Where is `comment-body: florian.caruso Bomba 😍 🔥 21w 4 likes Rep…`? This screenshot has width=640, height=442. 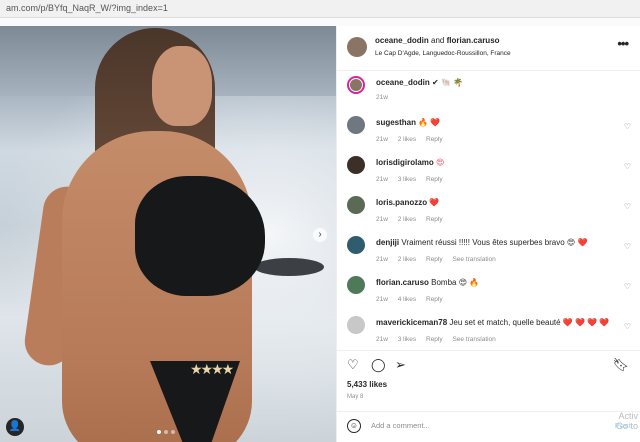 comment-body: florian.caruso Bomba 😍 🔥 21w 4 likes Rep… is located at coordinates (496, 291).